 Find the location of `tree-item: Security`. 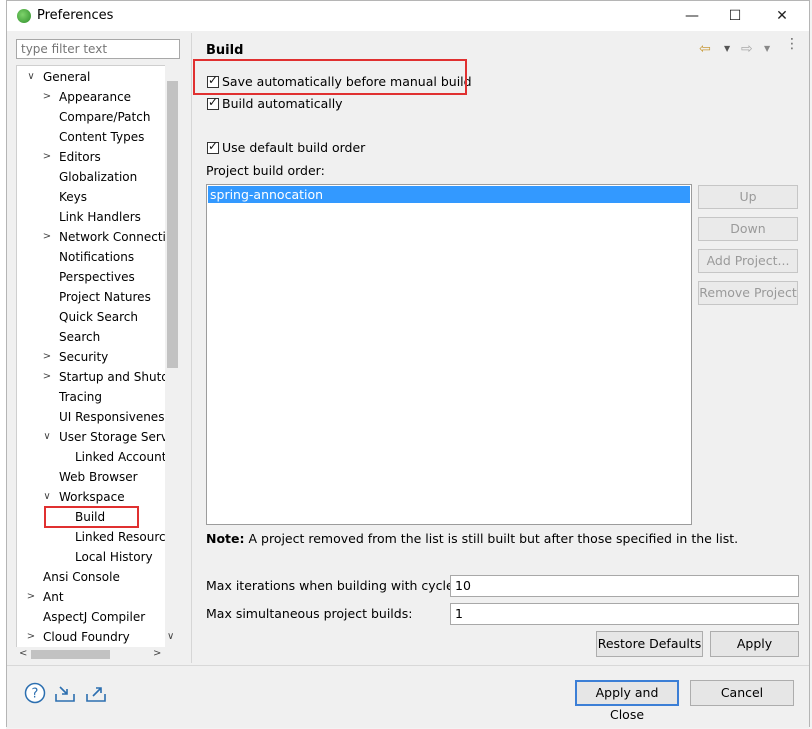

tree-item: Security is located at coordinates (83, 357).